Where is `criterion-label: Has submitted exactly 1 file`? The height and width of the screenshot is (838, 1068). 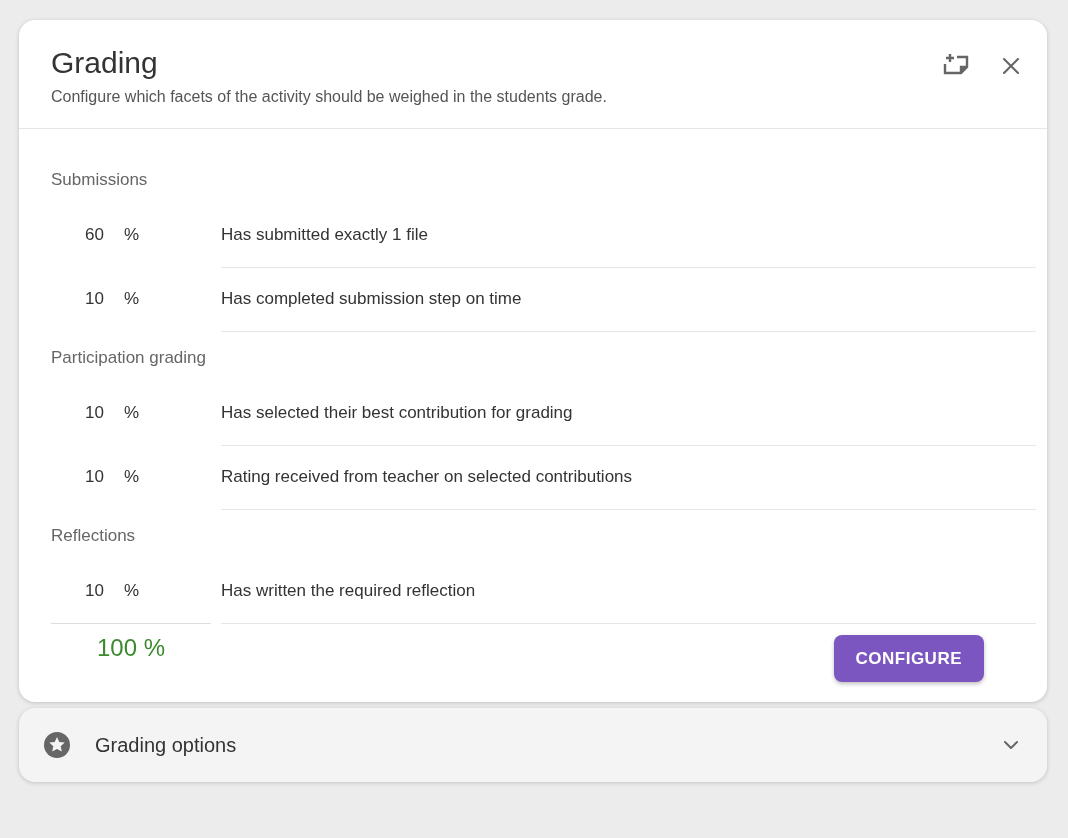
criterion-label: Has submitted exactly 1 file is located at coordinates (628, 235).